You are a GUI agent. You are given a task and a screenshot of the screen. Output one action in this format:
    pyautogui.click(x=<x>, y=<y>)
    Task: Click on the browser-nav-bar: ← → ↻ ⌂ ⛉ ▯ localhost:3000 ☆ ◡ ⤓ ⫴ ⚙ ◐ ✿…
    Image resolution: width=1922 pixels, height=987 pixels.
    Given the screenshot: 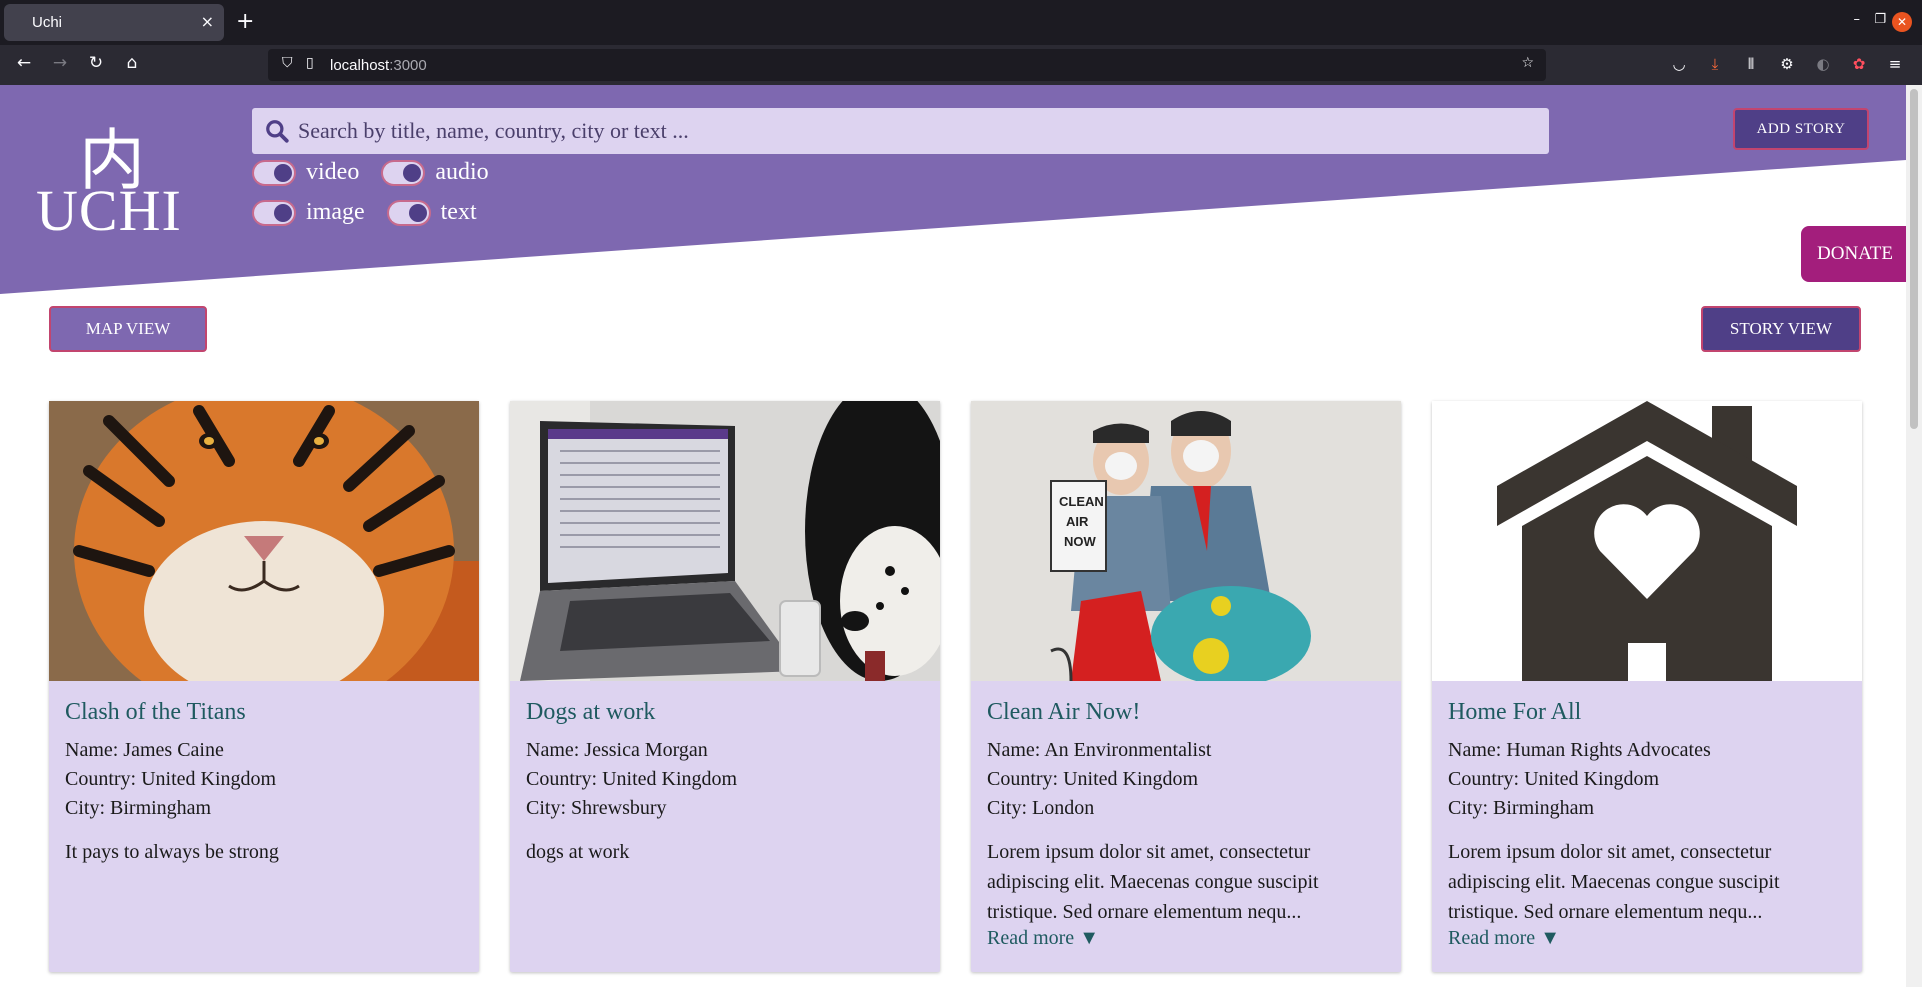 What is the action you would take?
    pyautogui.click(x=961, y=65)
    